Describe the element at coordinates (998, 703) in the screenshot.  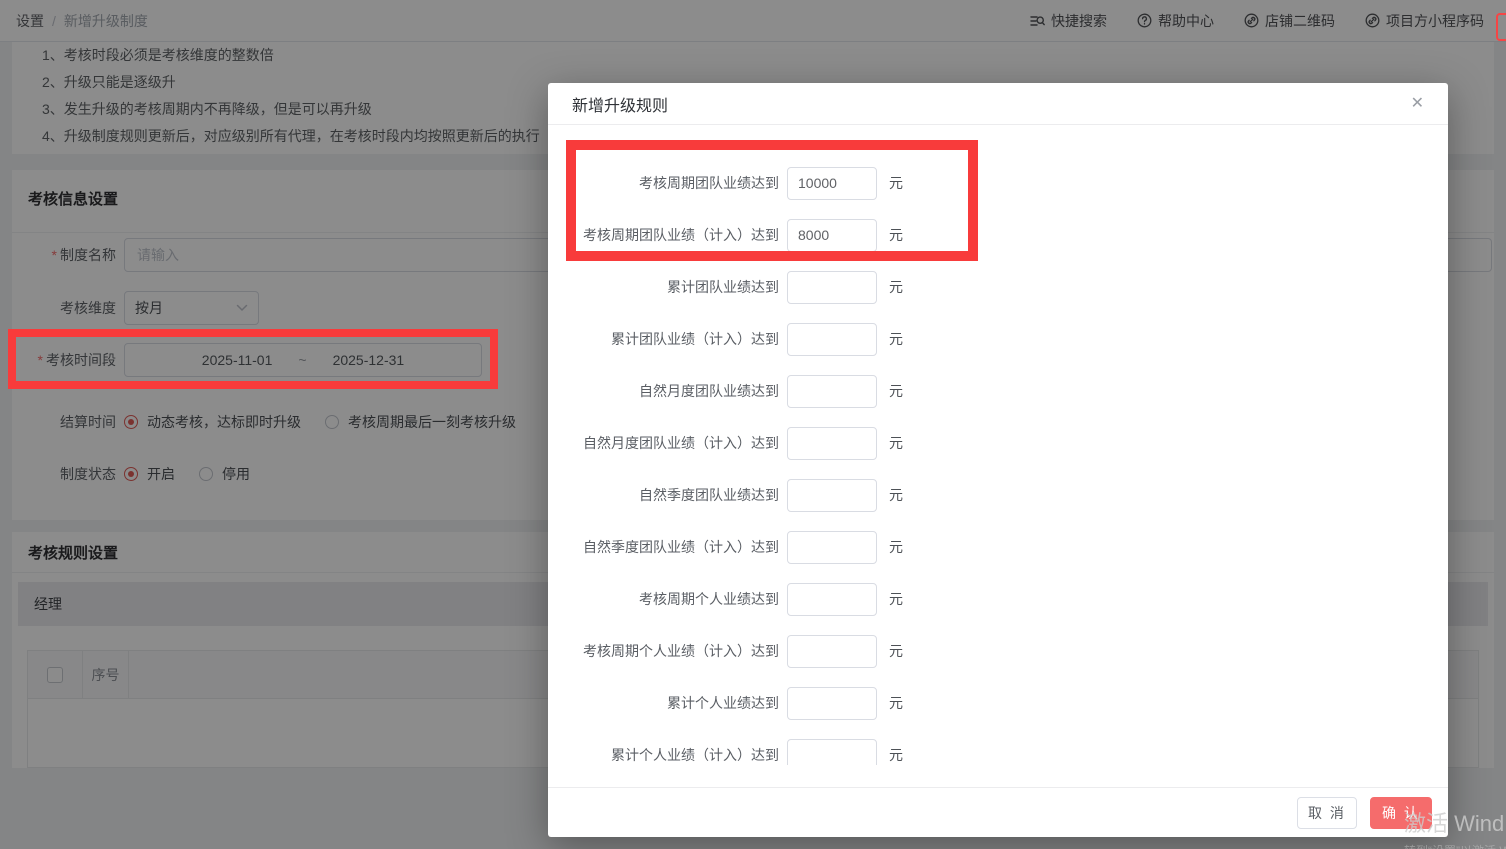
I see `rule-threshold-row: 累计个人业绩达到 元` at that location.